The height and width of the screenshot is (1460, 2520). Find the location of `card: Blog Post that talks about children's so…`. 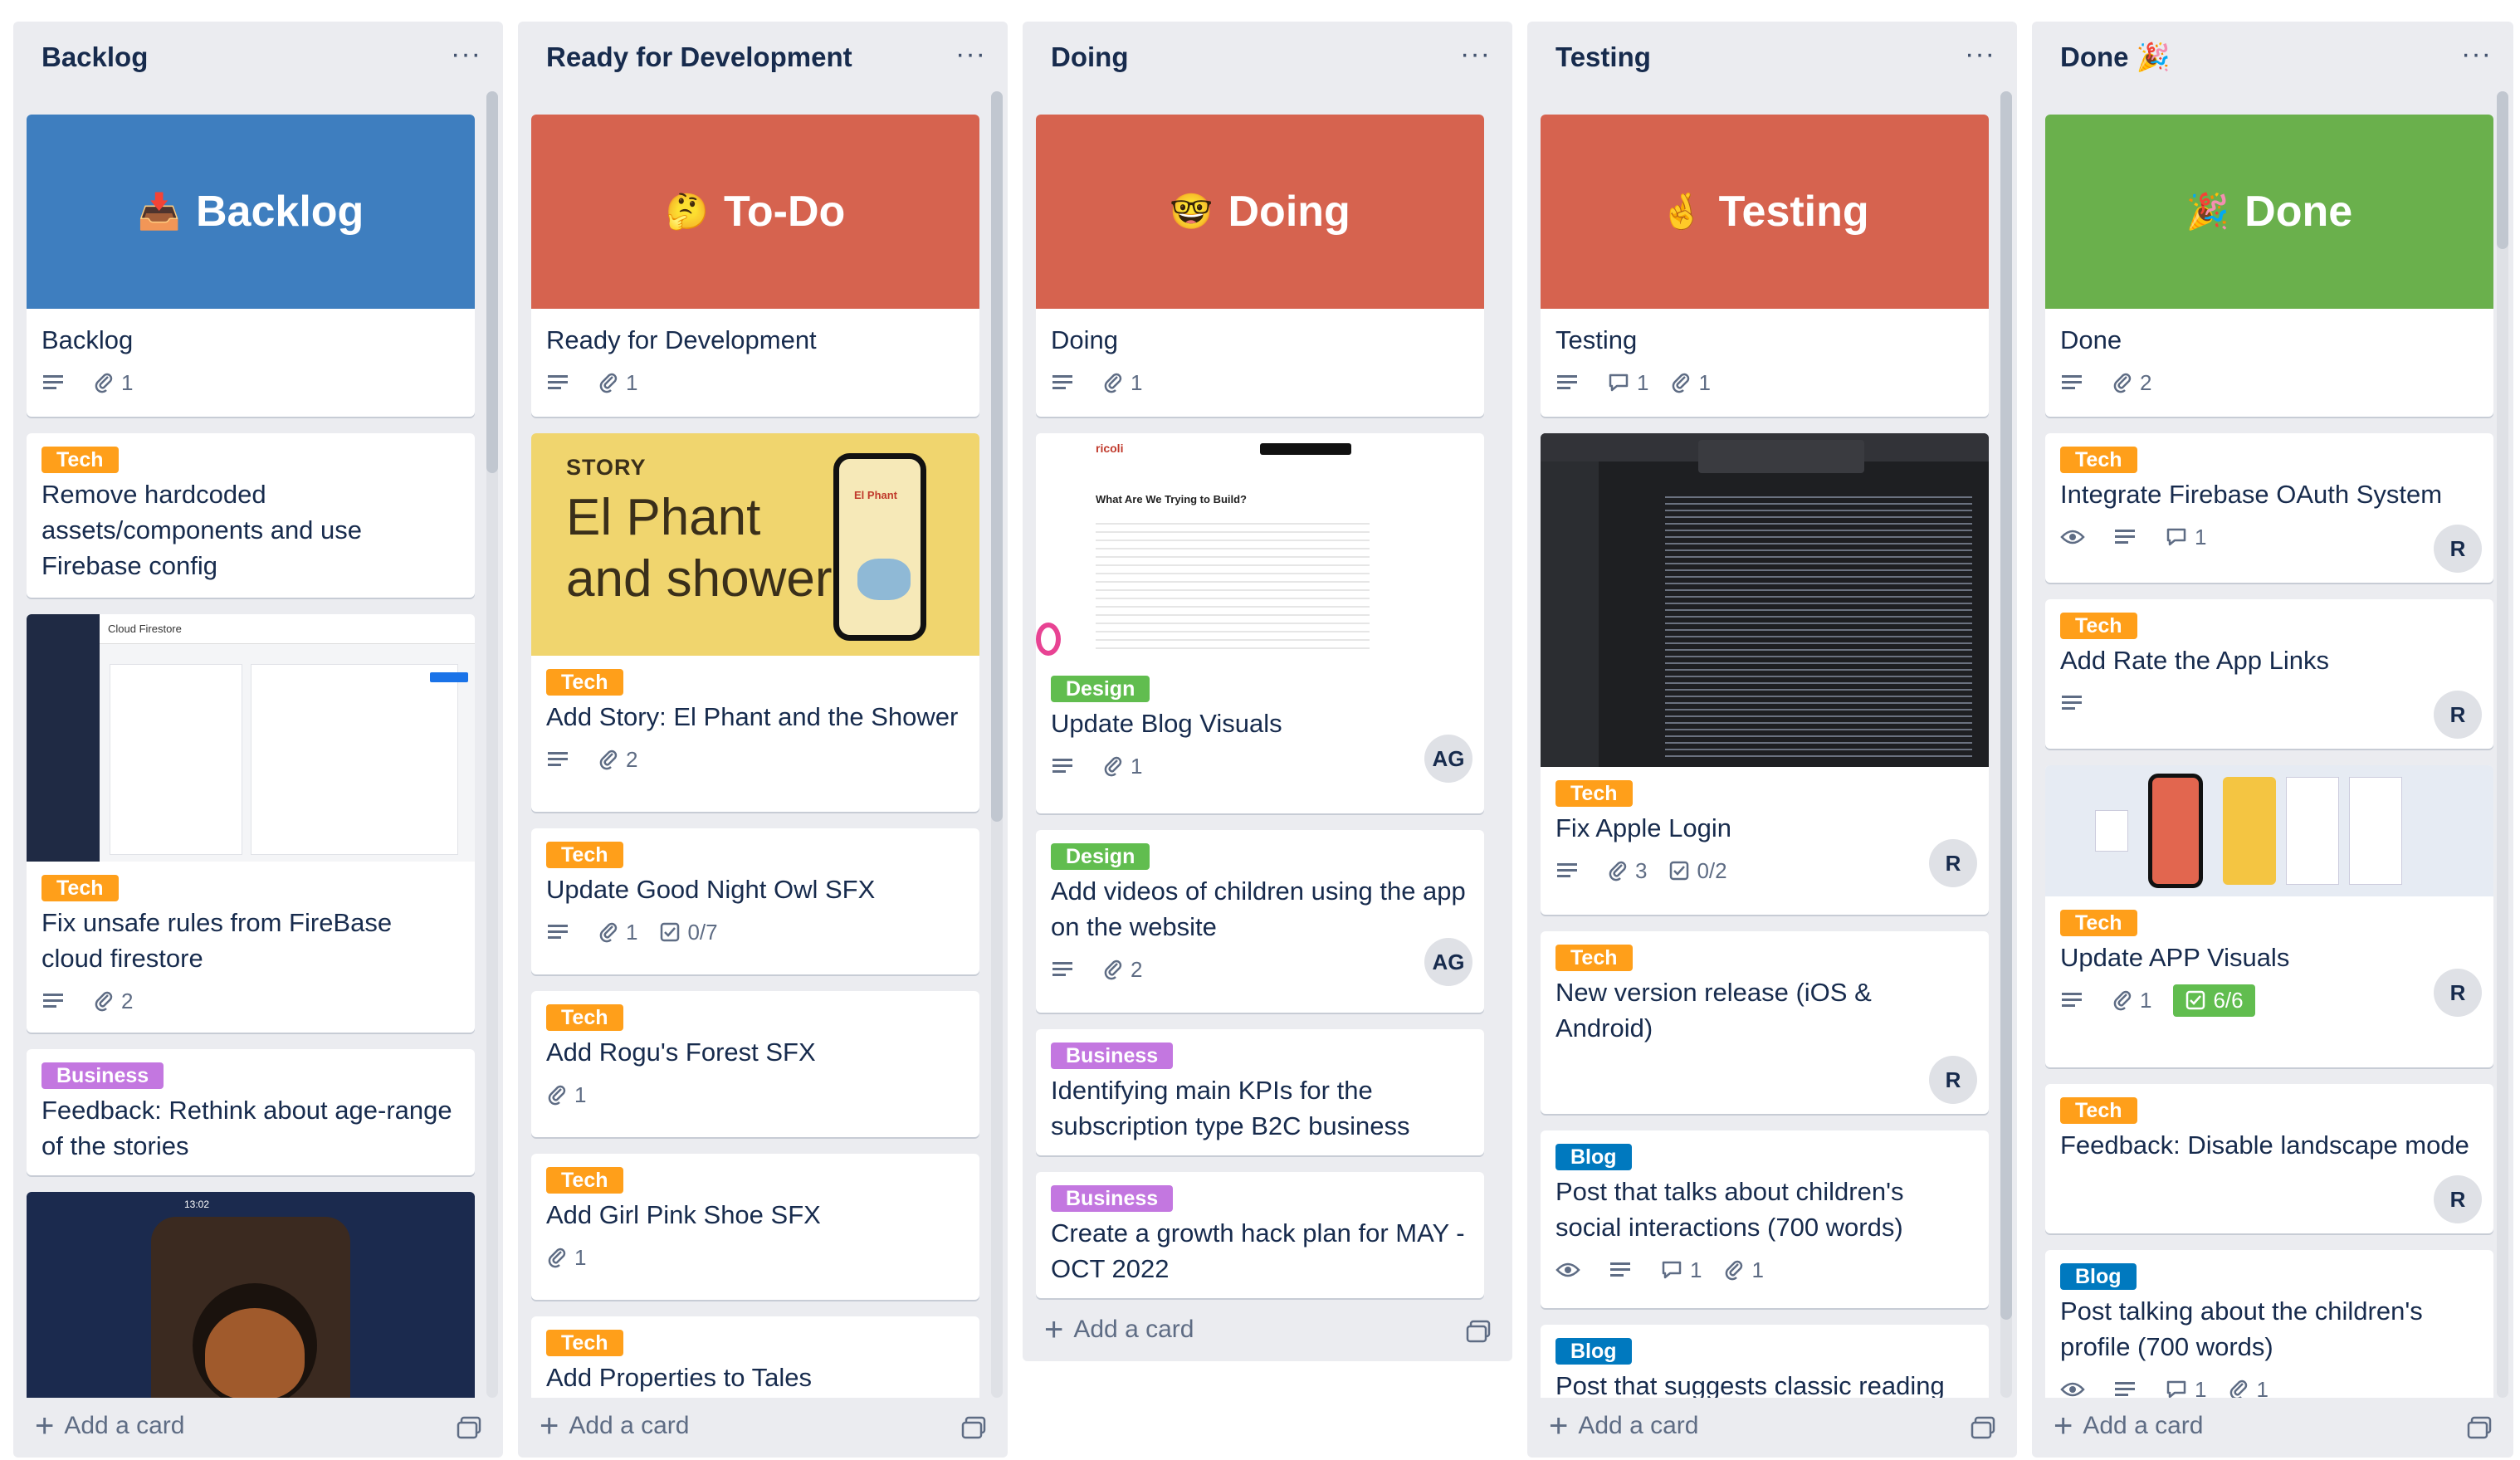

card: Blog Post that talks about children's so… is located at coordinates (1765, 1219).